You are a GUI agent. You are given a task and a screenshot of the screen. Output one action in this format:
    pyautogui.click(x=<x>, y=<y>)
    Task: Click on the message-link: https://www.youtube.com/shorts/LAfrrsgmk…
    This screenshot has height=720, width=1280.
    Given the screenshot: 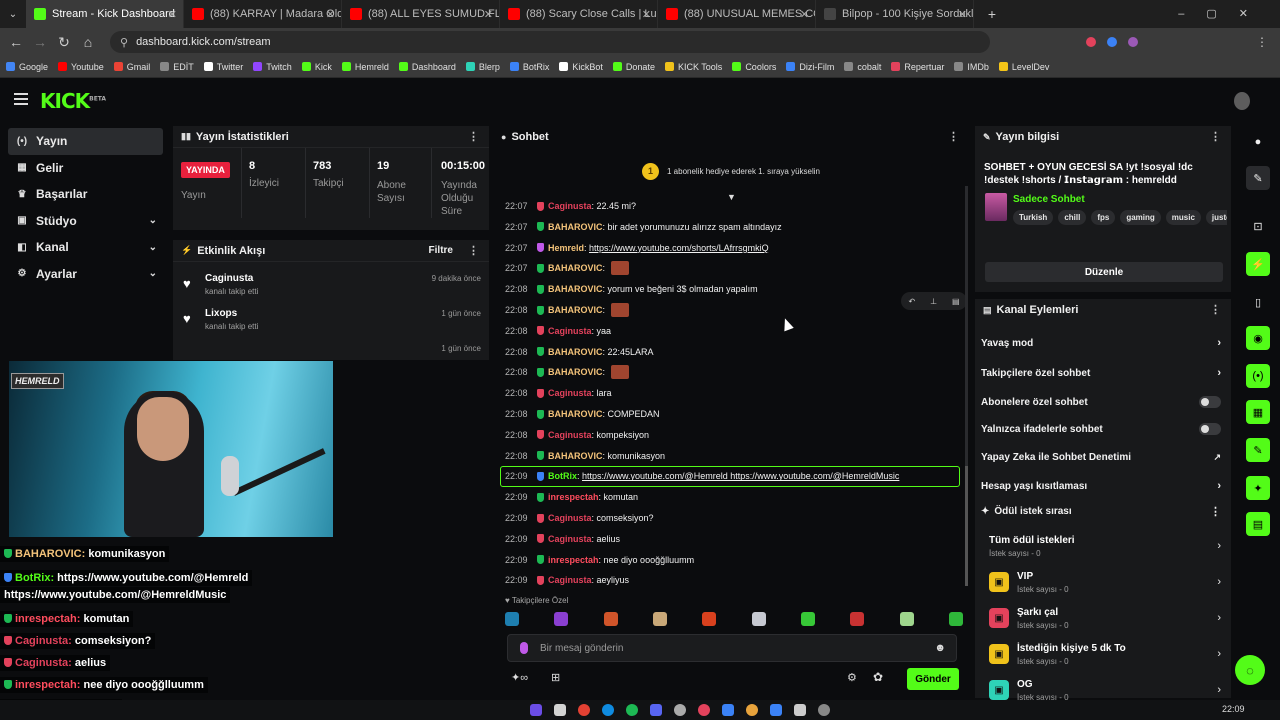 What is the action you would take?
    pyautogui.click(x=679, y=248)
    